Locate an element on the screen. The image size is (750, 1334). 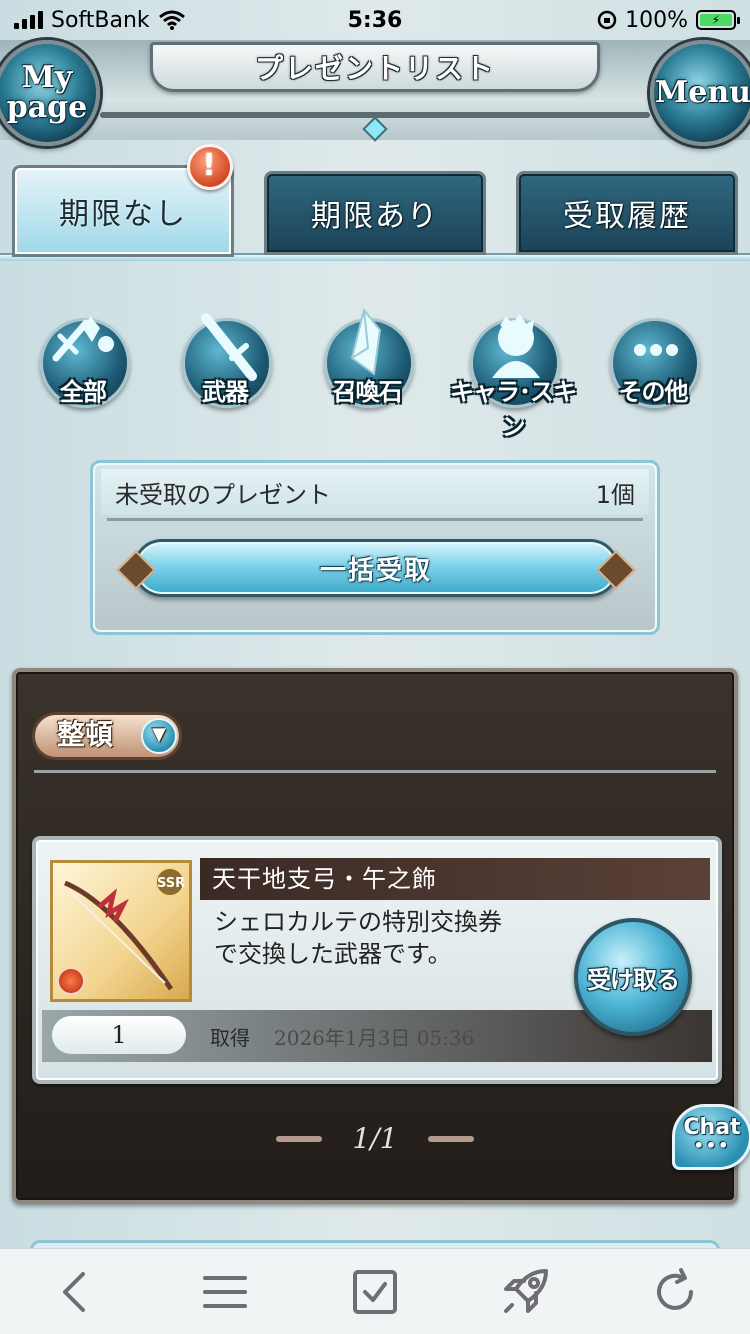
mypage-label-line1: My is located at coordinates (47, 77).